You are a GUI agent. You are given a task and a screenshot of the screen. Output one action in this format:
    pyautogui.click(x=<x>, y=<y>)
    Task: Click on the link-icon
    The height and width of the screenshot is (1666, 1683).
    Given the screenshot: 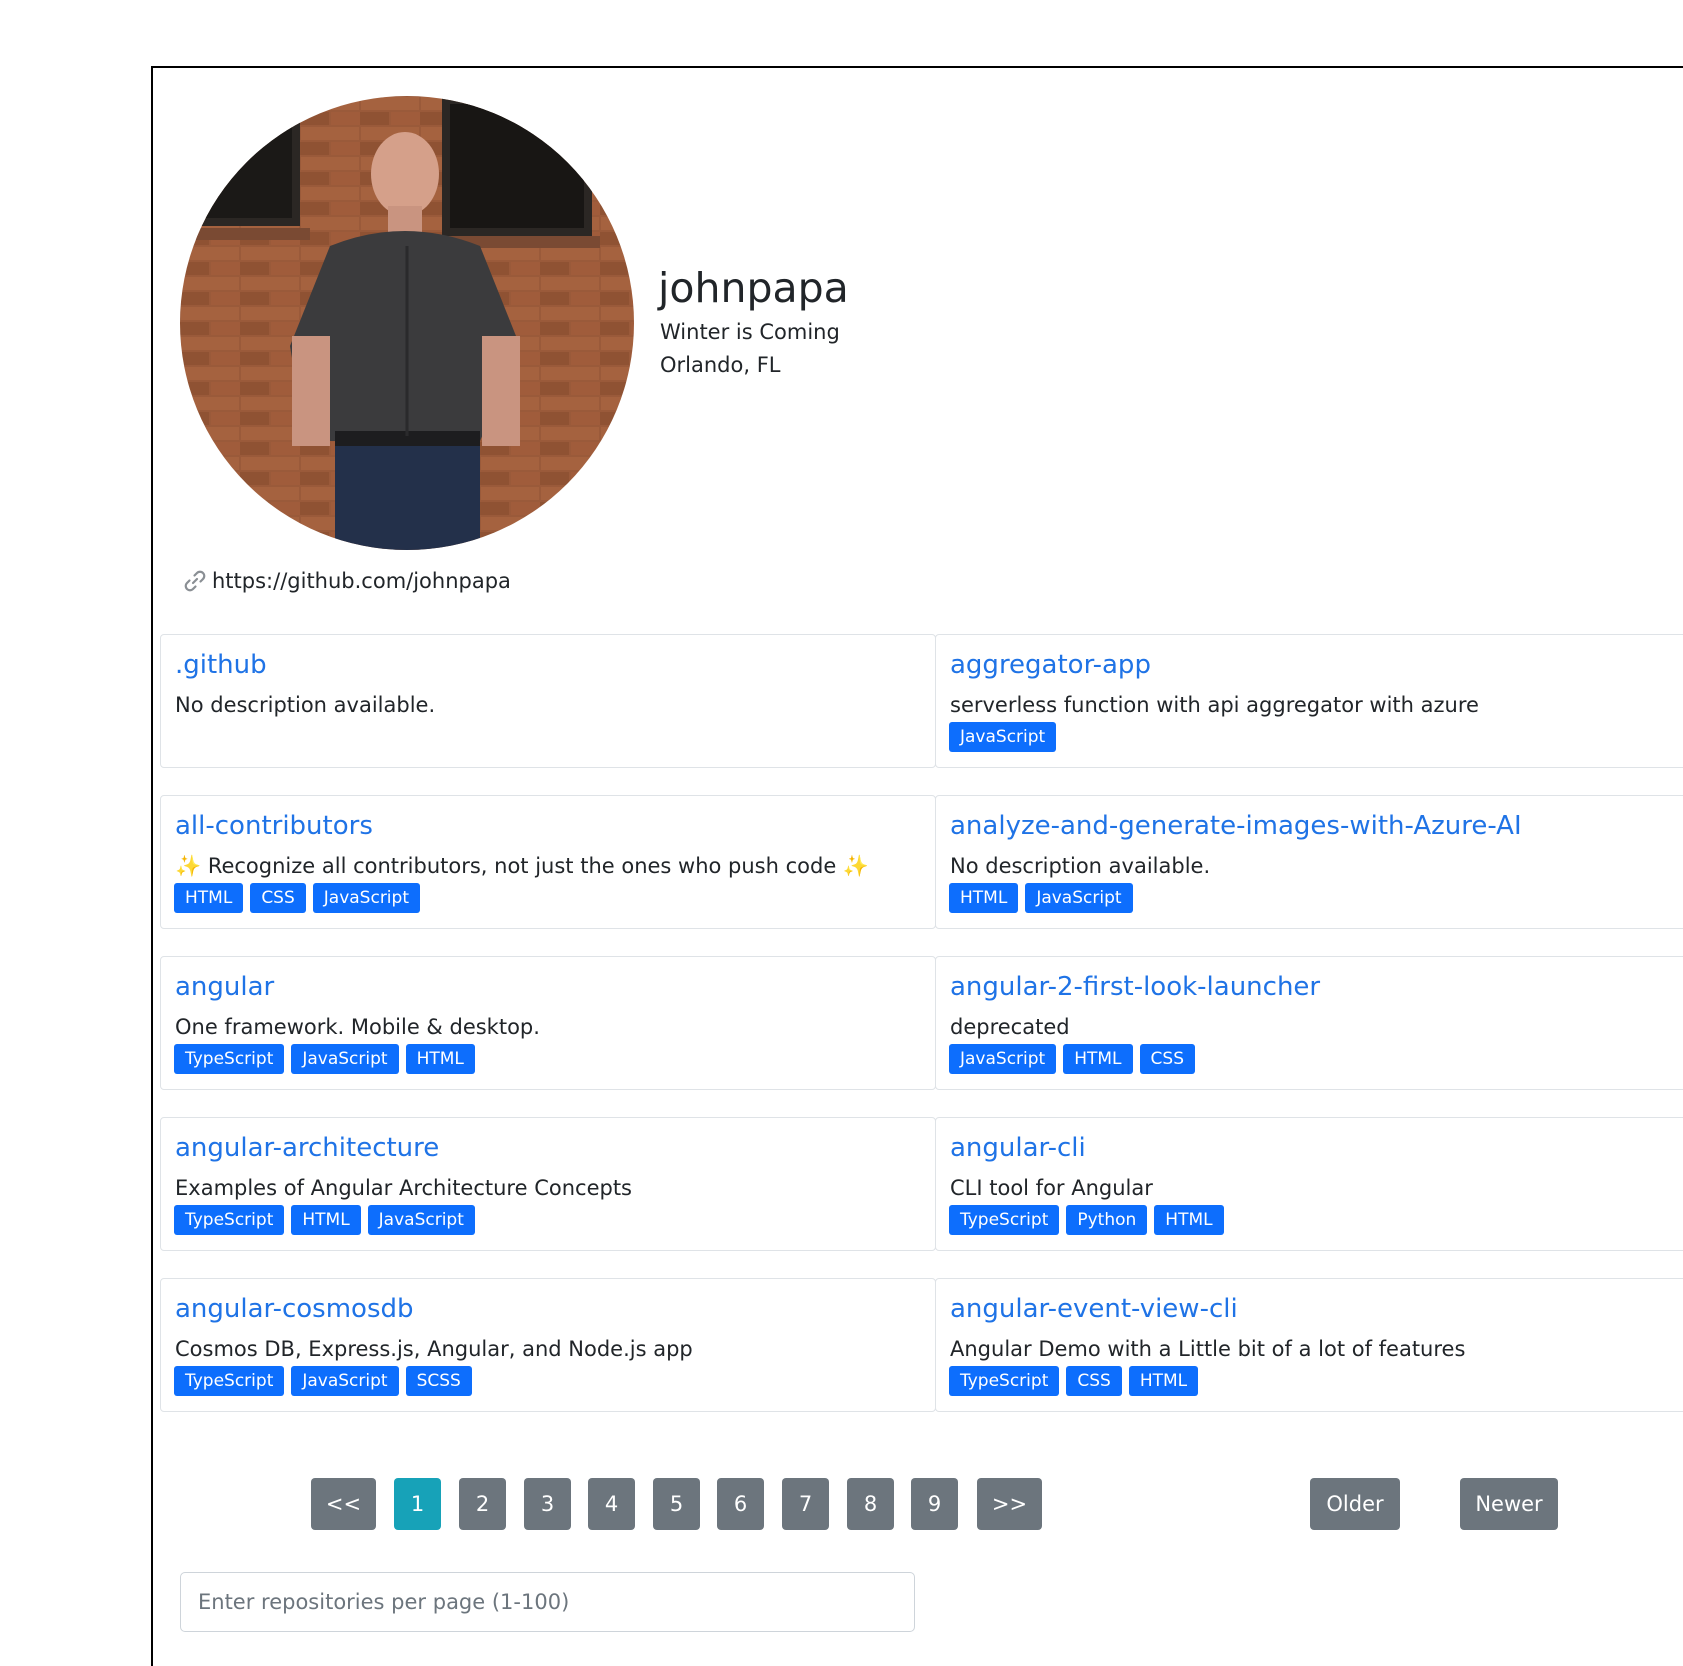 What is the action you would take?
    pyautogui.click(x=195, y=581)
    